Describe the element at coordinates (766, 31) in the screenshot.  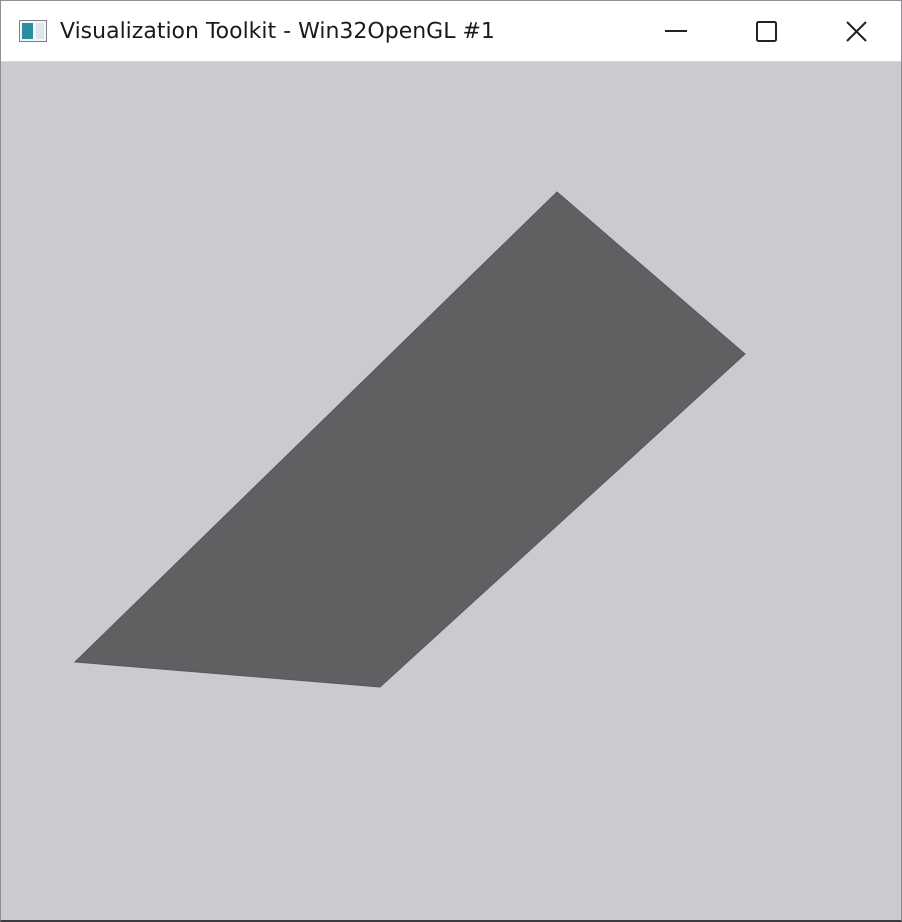
I see `maximize-icon` at that location.